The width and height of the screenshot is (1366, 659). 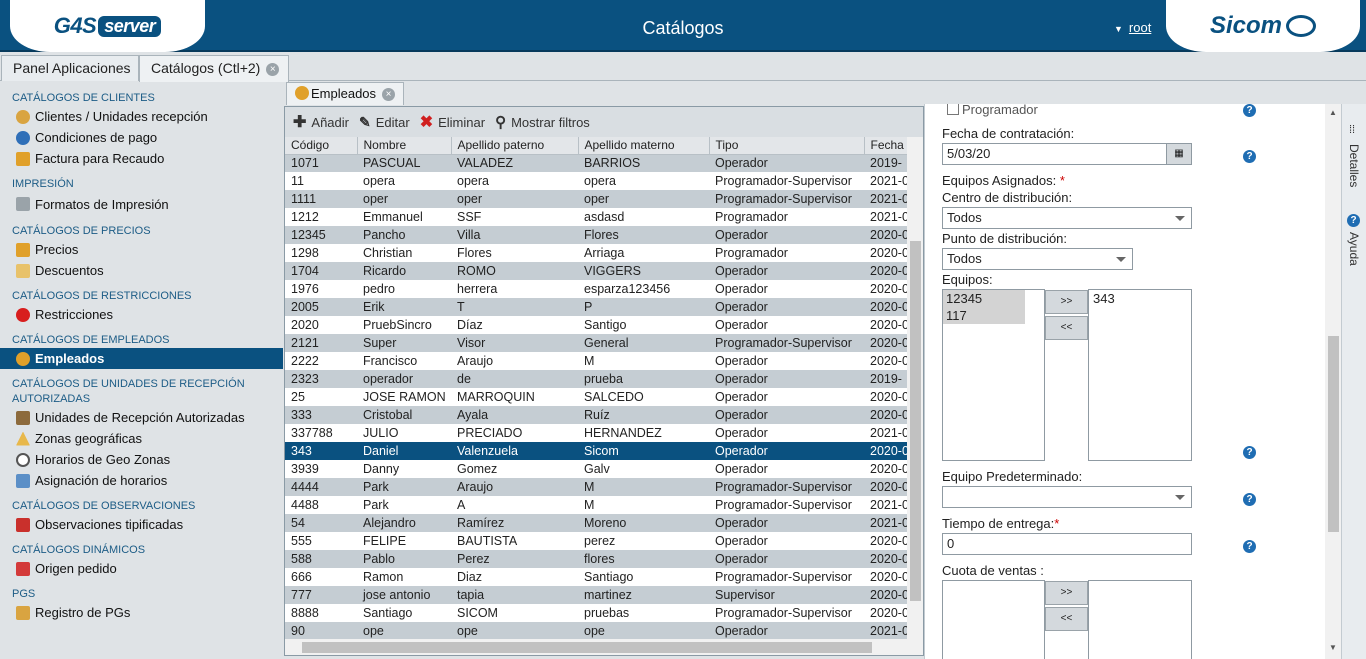 I want to click on programador-checkbox, so click(x=953, y=109).